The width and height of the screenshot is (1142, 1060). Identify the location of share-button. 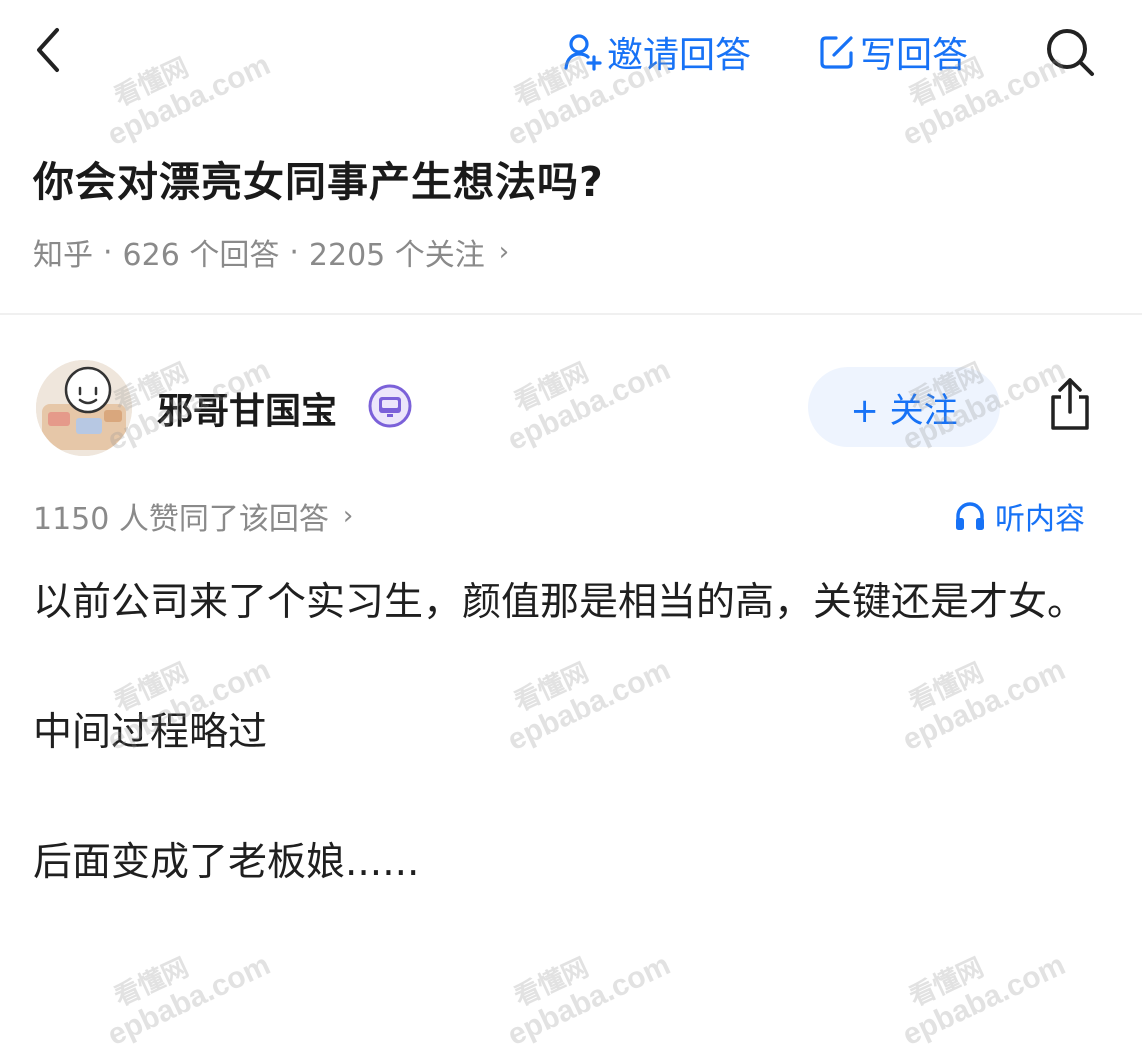
(1070, 404).